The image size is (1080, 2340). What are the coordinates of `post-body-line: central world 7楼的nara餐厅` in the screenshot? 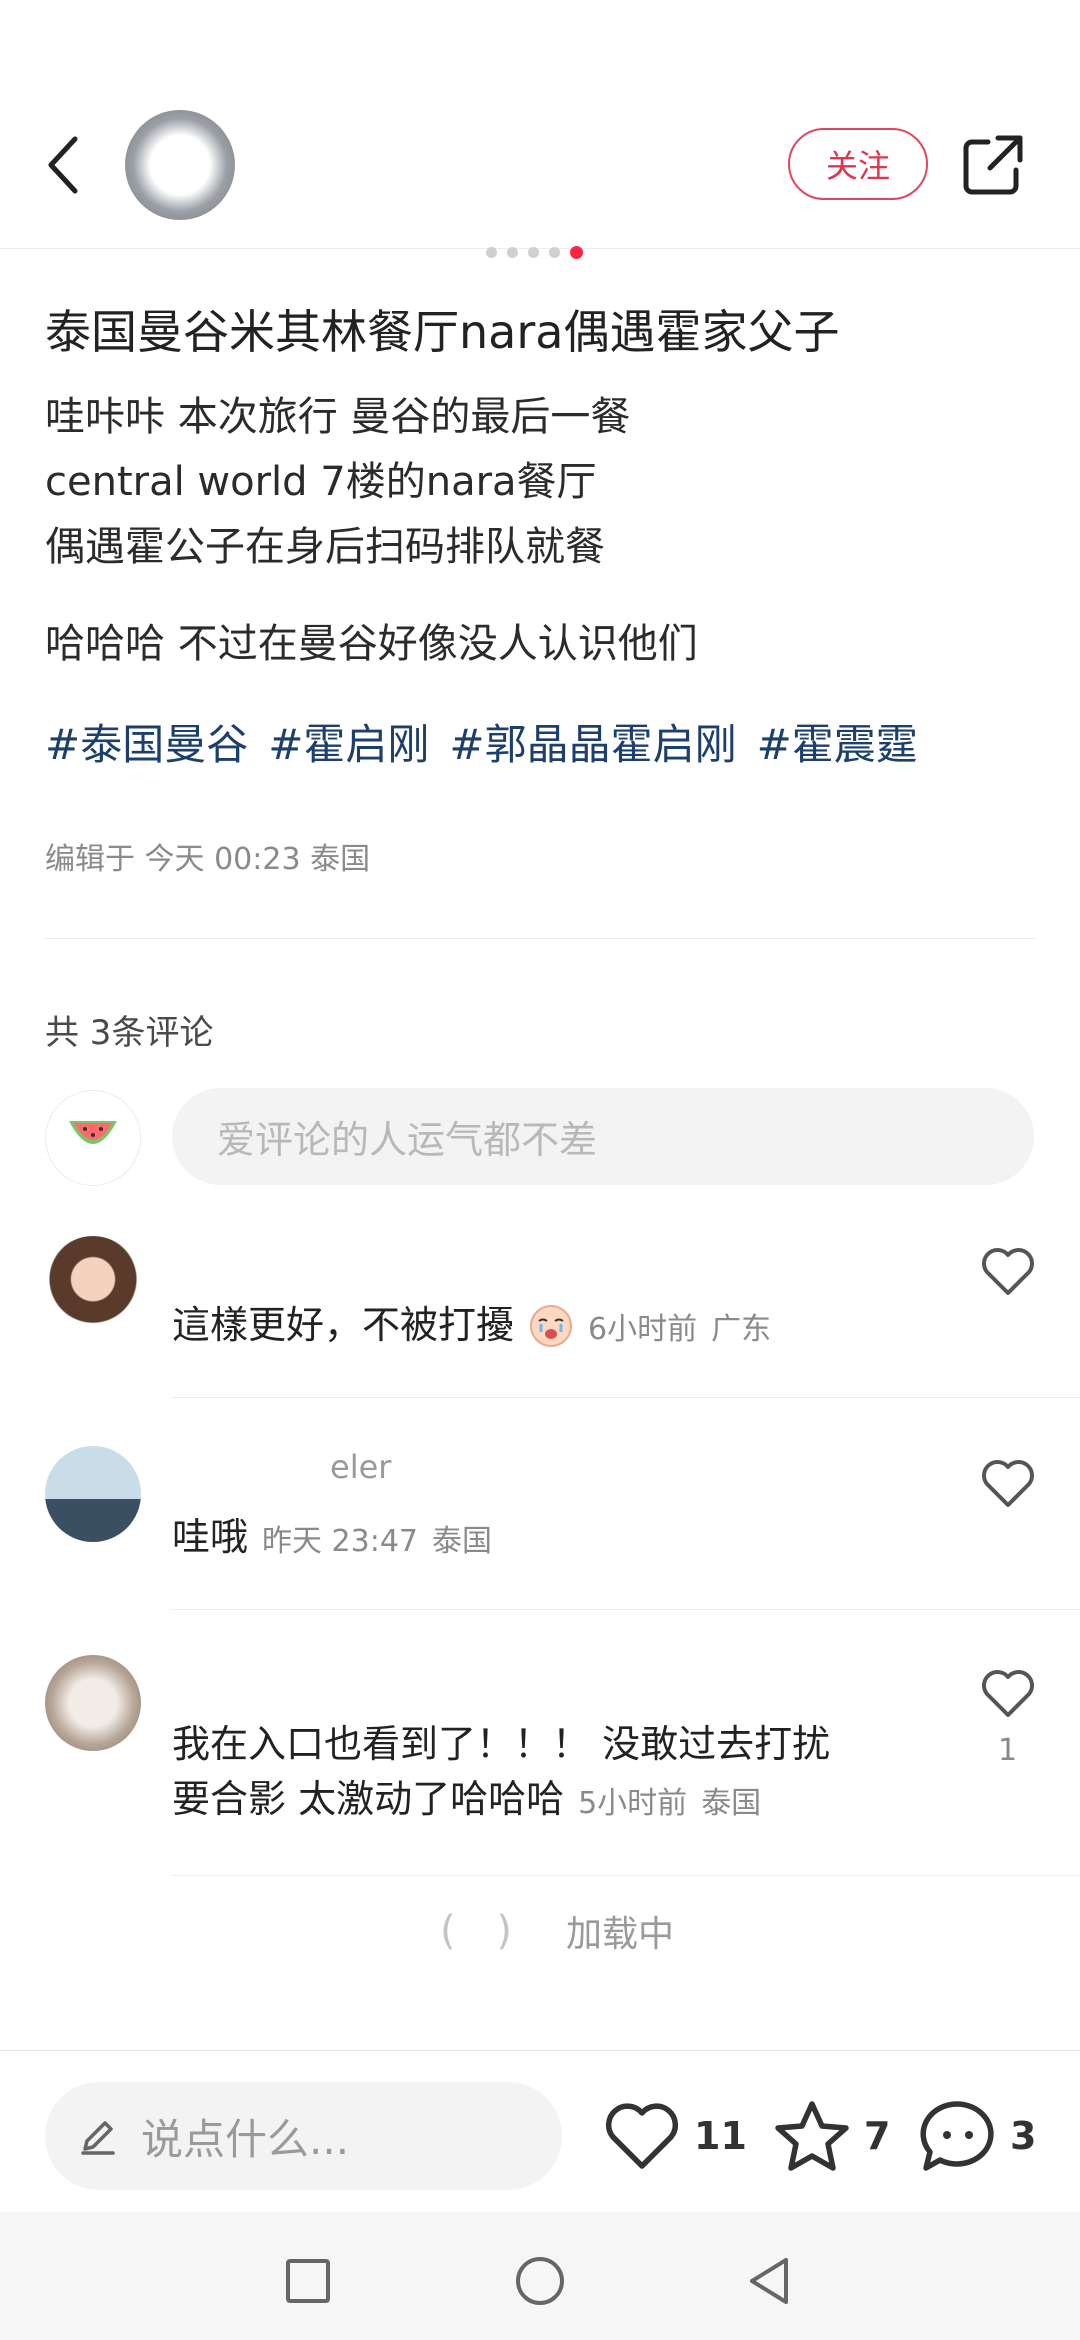 It's located at (321, 482).